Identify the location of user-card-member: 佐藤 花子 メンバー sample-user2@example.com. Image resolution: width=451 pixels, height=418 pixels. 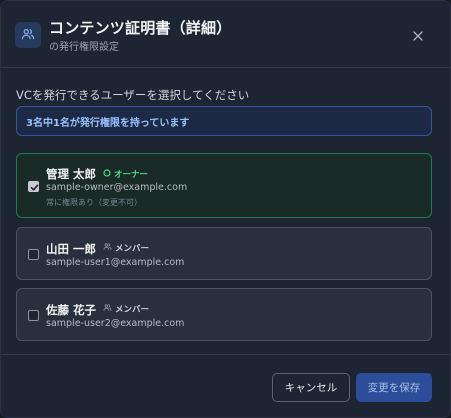
(224, 314).